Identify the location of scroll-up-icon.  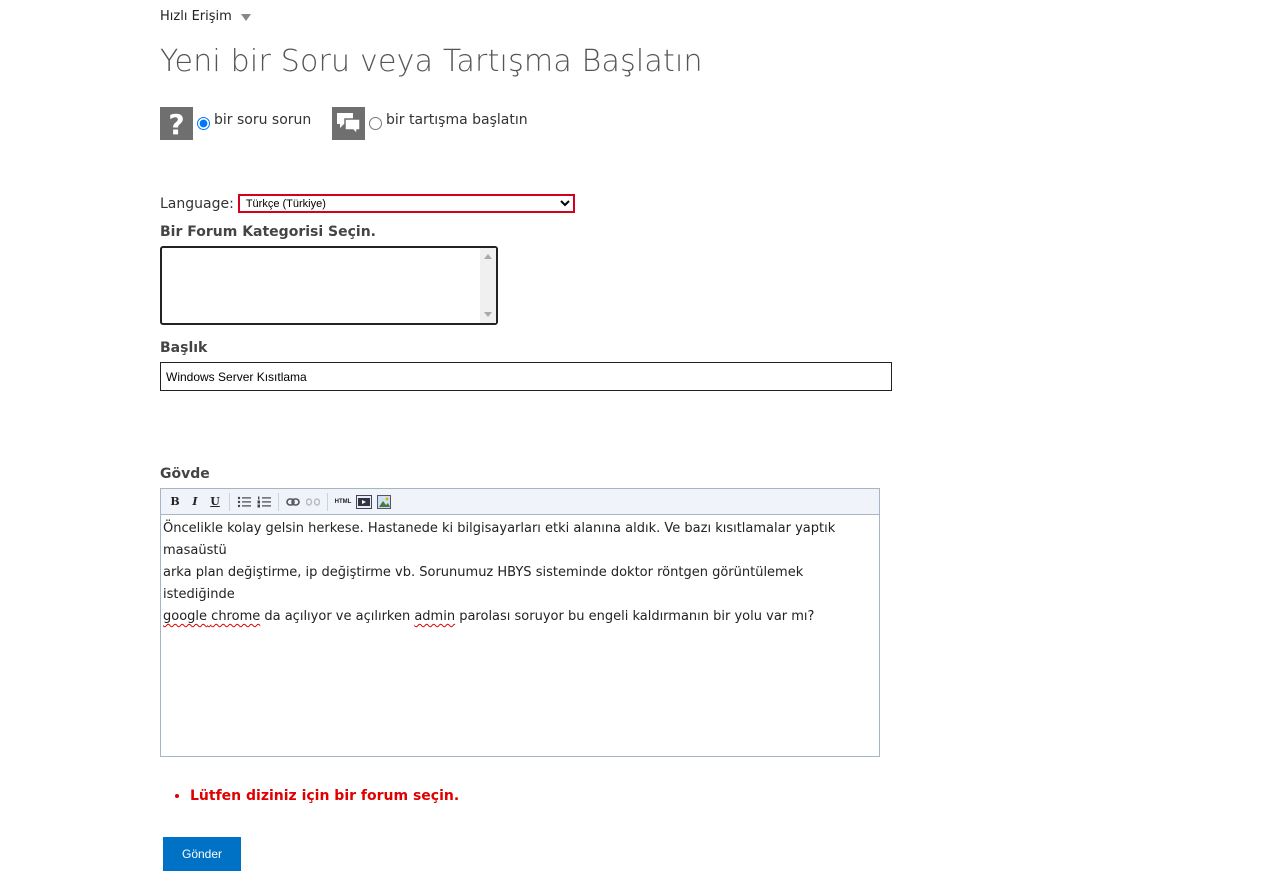
(488, 256).